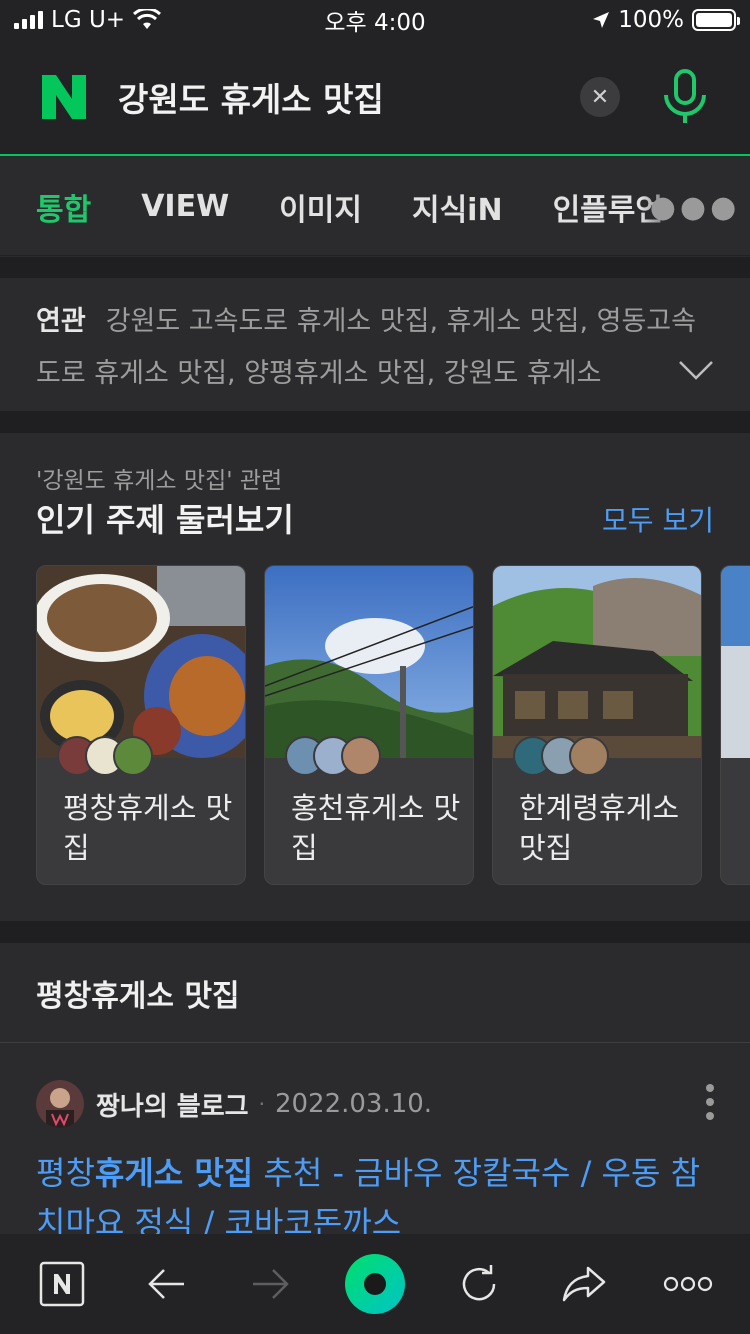 This screenshot has width=750, height=1334. Describe the element at coordinates (28, 20) in the screenshot. I see `cellular-signal-icon` at that location.